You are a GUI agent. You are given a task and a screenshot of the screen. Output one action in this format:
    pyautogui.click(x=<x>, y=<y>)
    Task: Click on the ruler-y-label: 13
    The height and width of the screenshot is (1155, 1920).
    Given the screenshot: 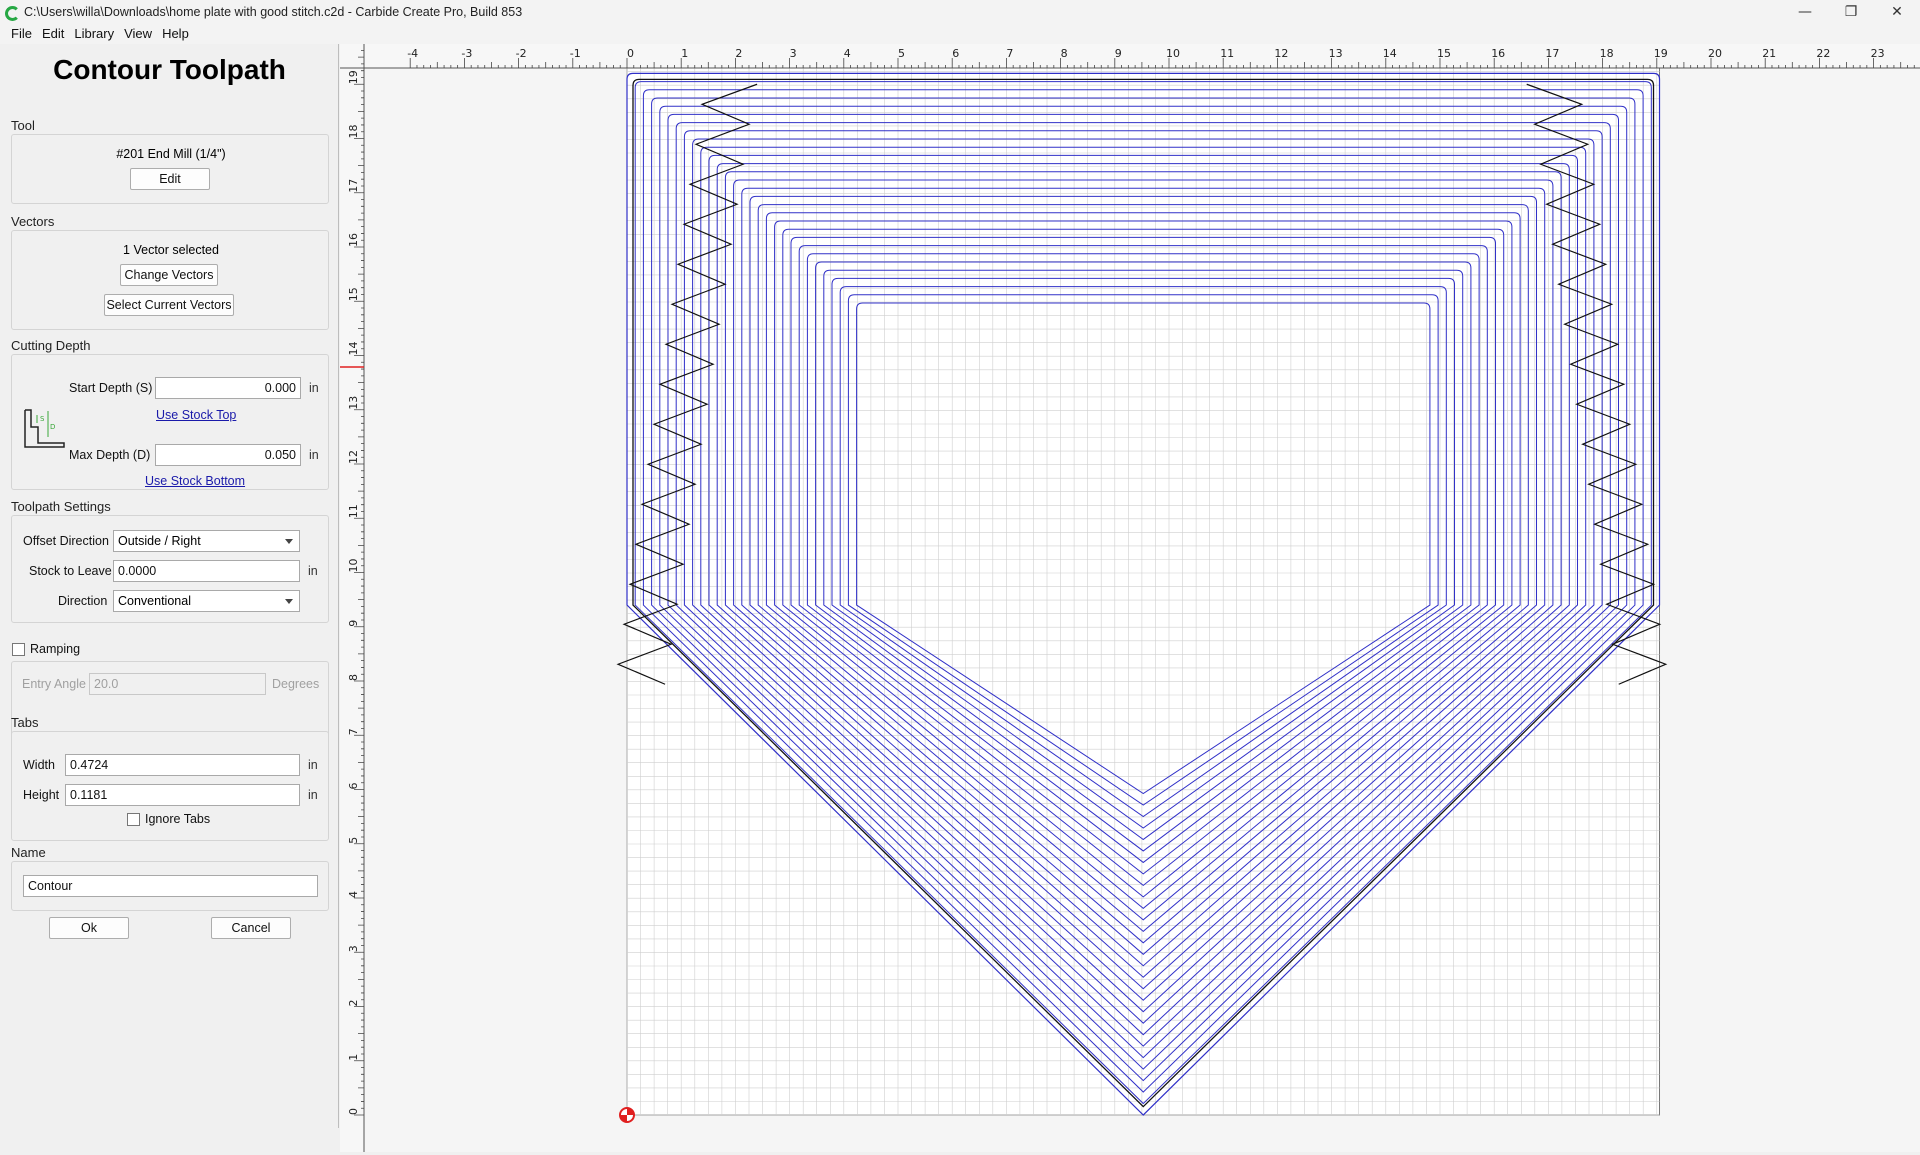 What is the action you would take?
    pyautogui.click(x=353, y=403)
    